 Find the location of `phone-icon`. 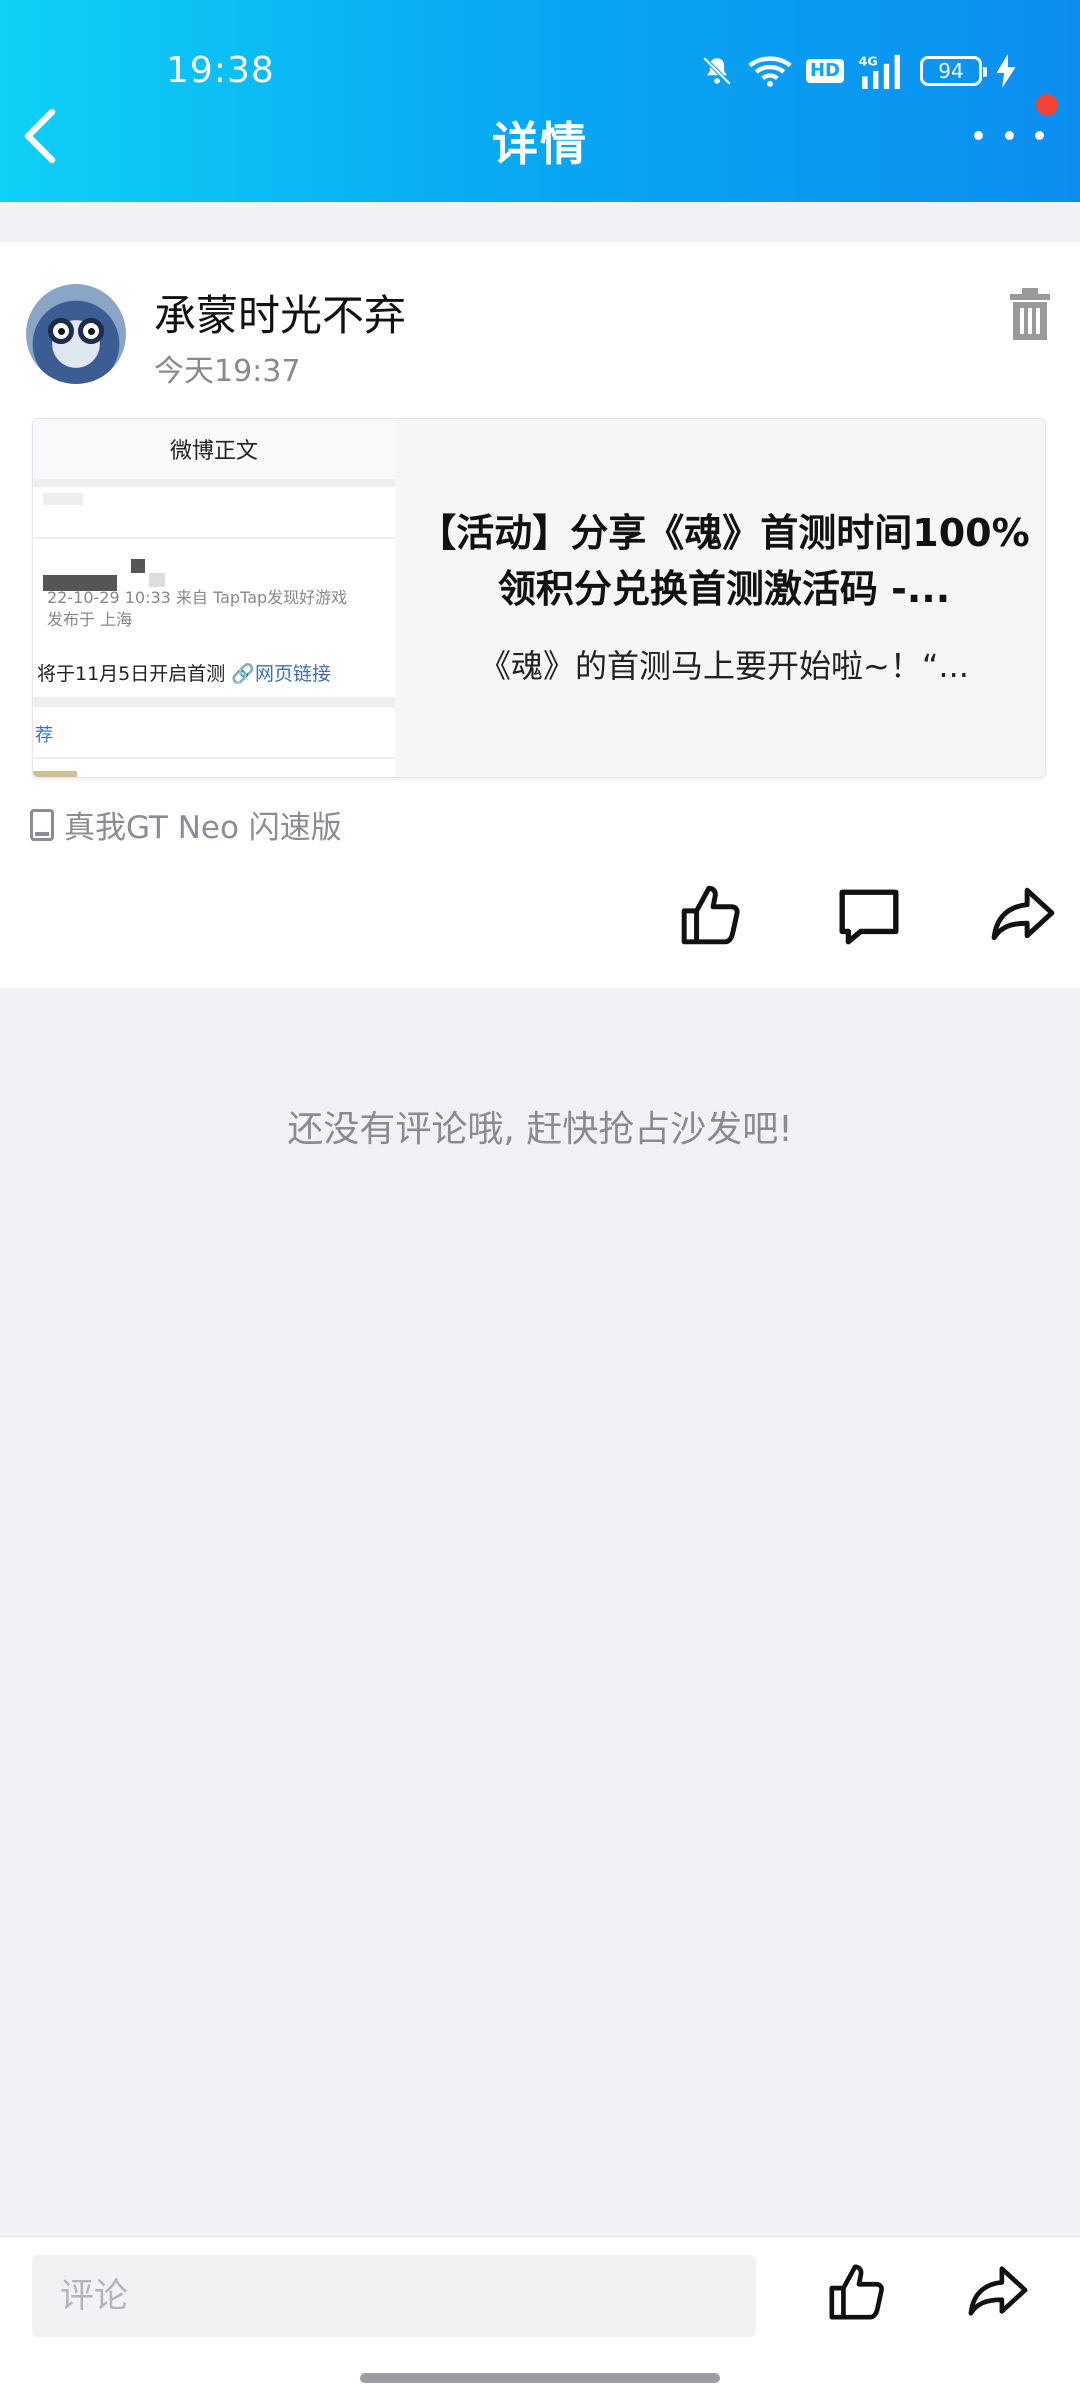

phone-icon is located at coordinates (42, 824).